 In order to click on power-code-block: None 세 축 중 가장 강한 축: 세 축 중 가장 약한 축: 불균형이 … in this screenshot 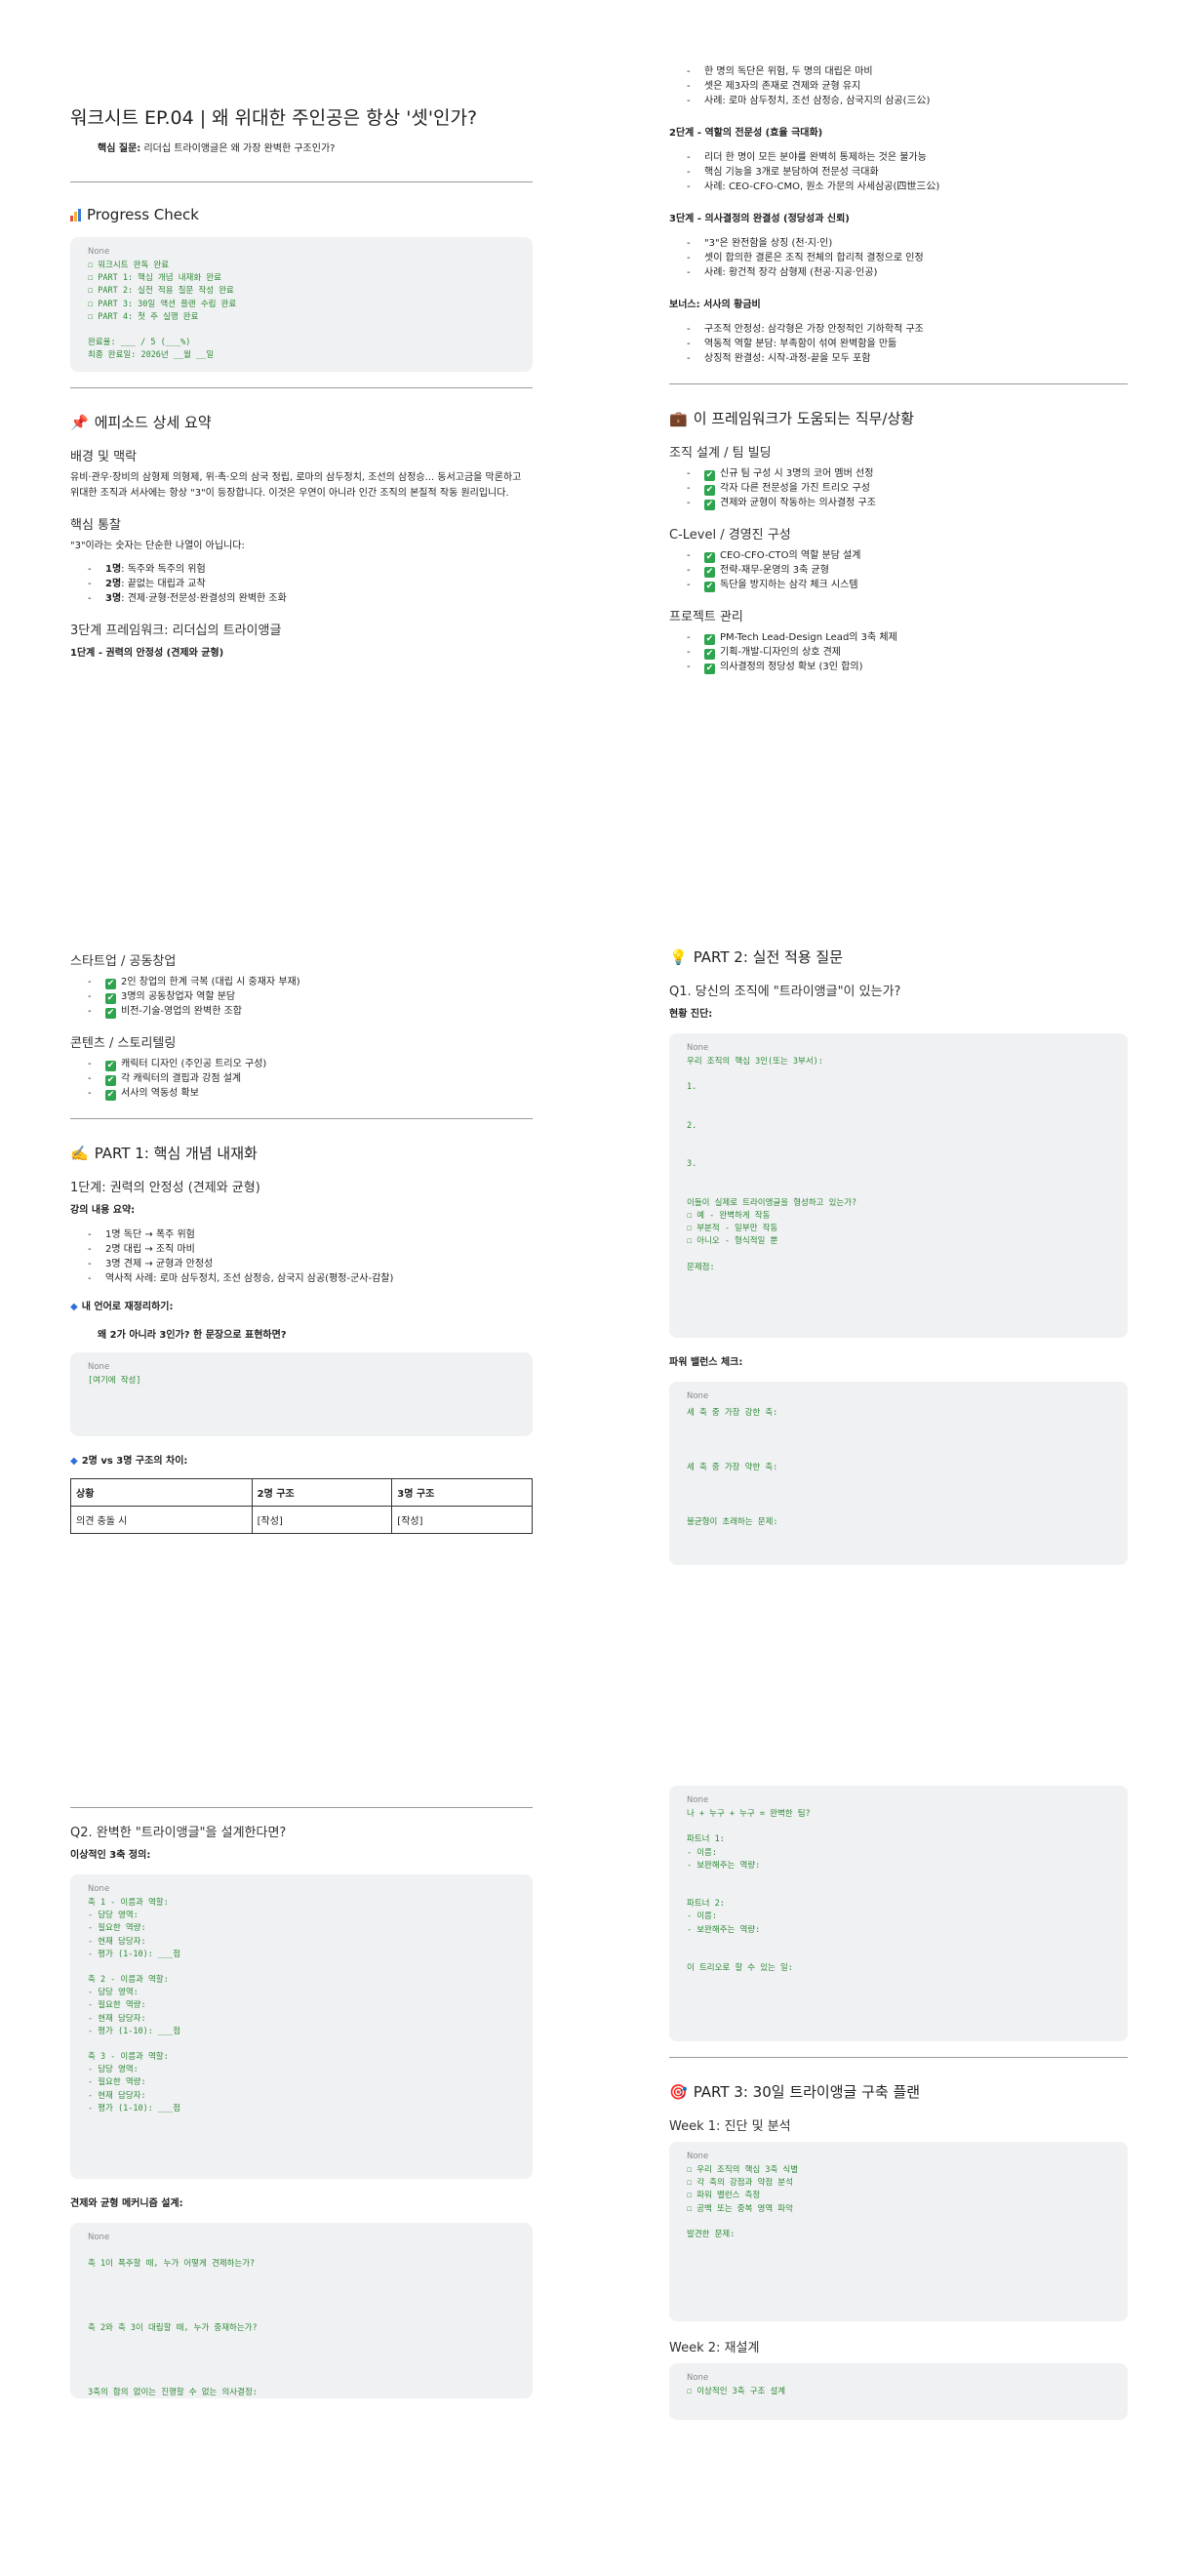, I will do `click(898, 1473)`.